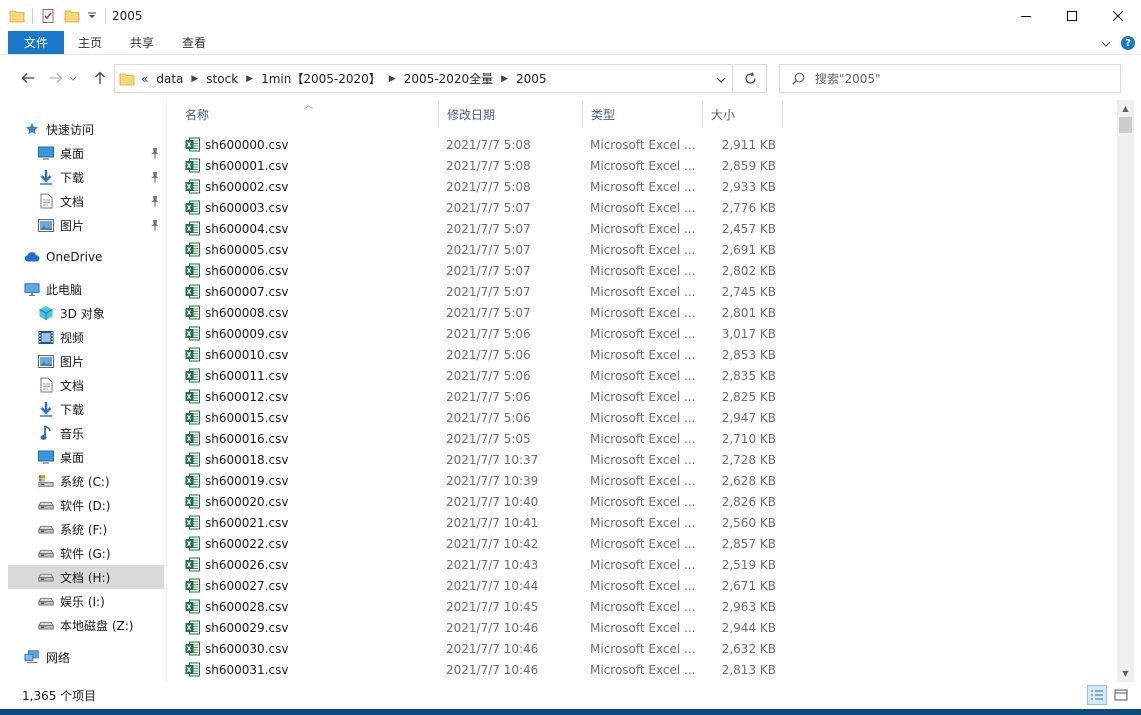  I want to click on maximize-button, so click(1072, 15).